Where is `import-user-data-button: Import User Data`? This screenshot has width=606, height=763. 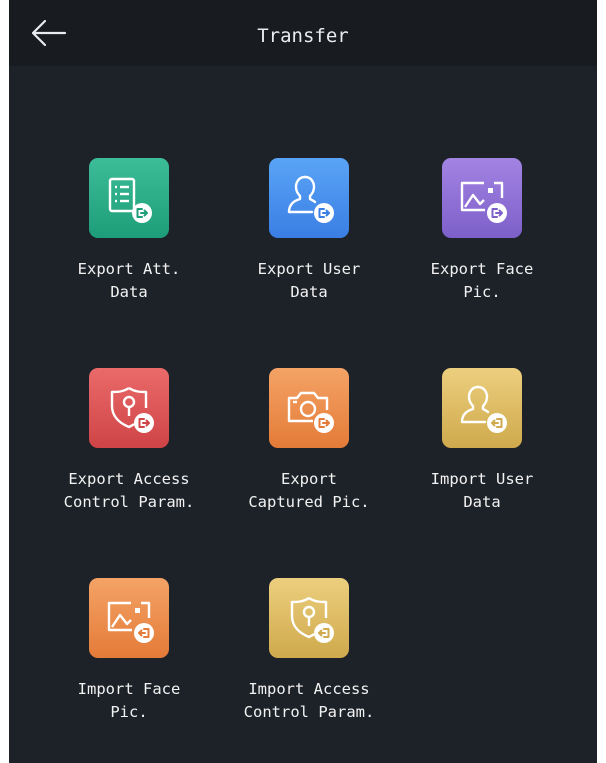
import-user-data-button: Import User Data is located at coordinates (482, 448).